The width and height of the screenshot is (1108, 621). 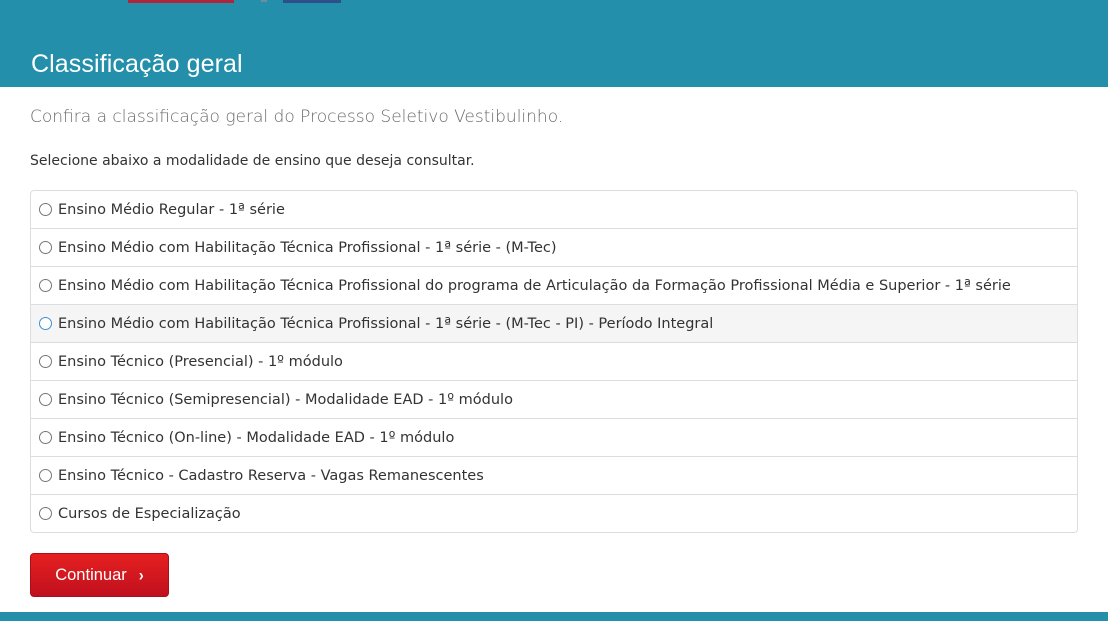 I want to click on option-ensino-tecnico-presencial: Ensino Técnico (Presencial) - 1º módulo, so click(x=554, y=361).